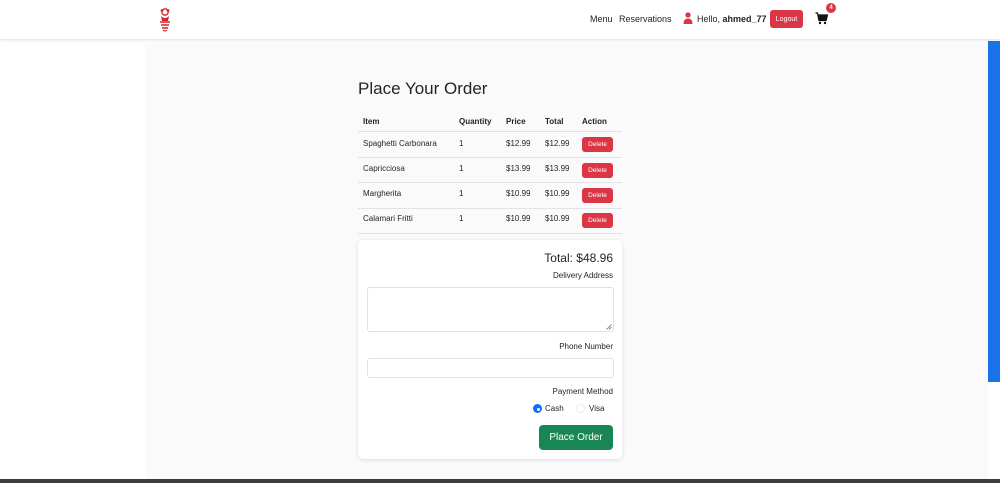 This screenshot has width=1000, height=483. Describe the element at coordinates (490, 368) in the screenshot. I see `phone-number-field` at that location.